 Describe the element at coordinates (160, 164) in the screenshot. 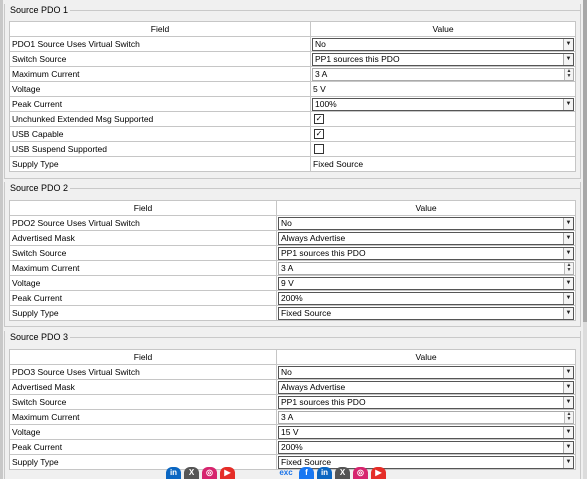

I see `field-label: Supply Type` at that location.